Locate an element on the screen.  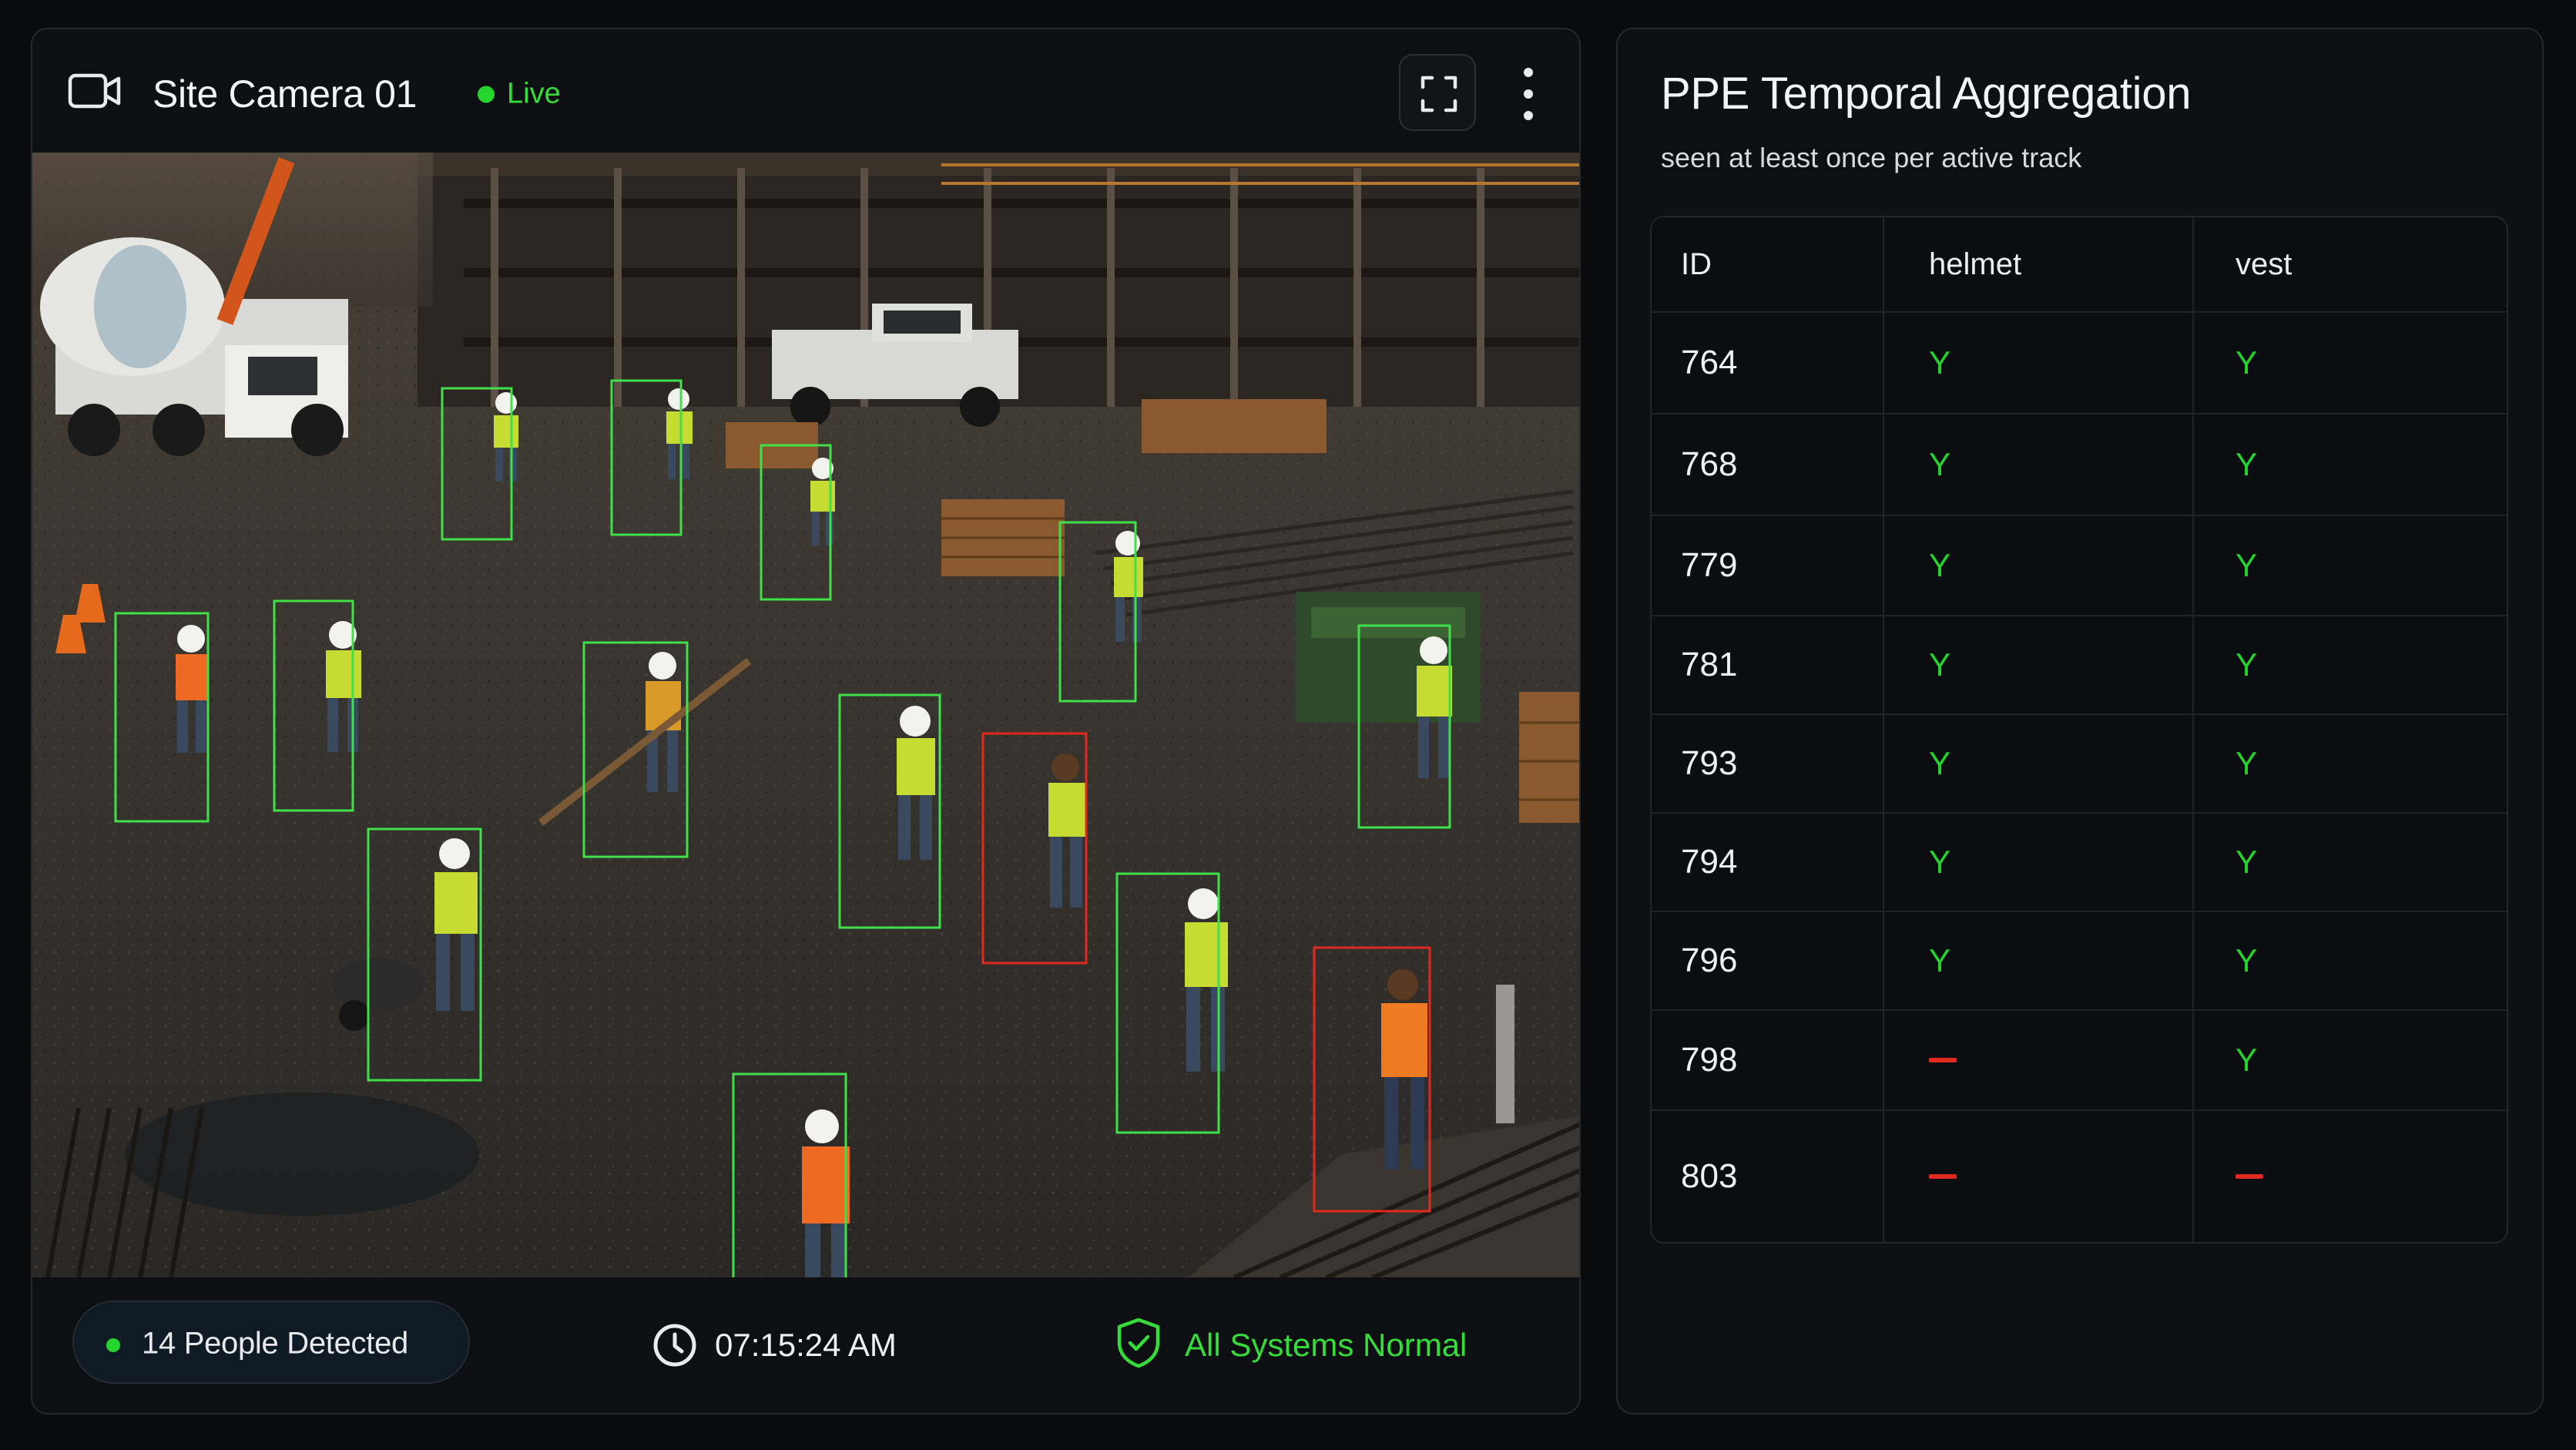
camera-title: Site Camera 01 is located at coordinates (285, 94).